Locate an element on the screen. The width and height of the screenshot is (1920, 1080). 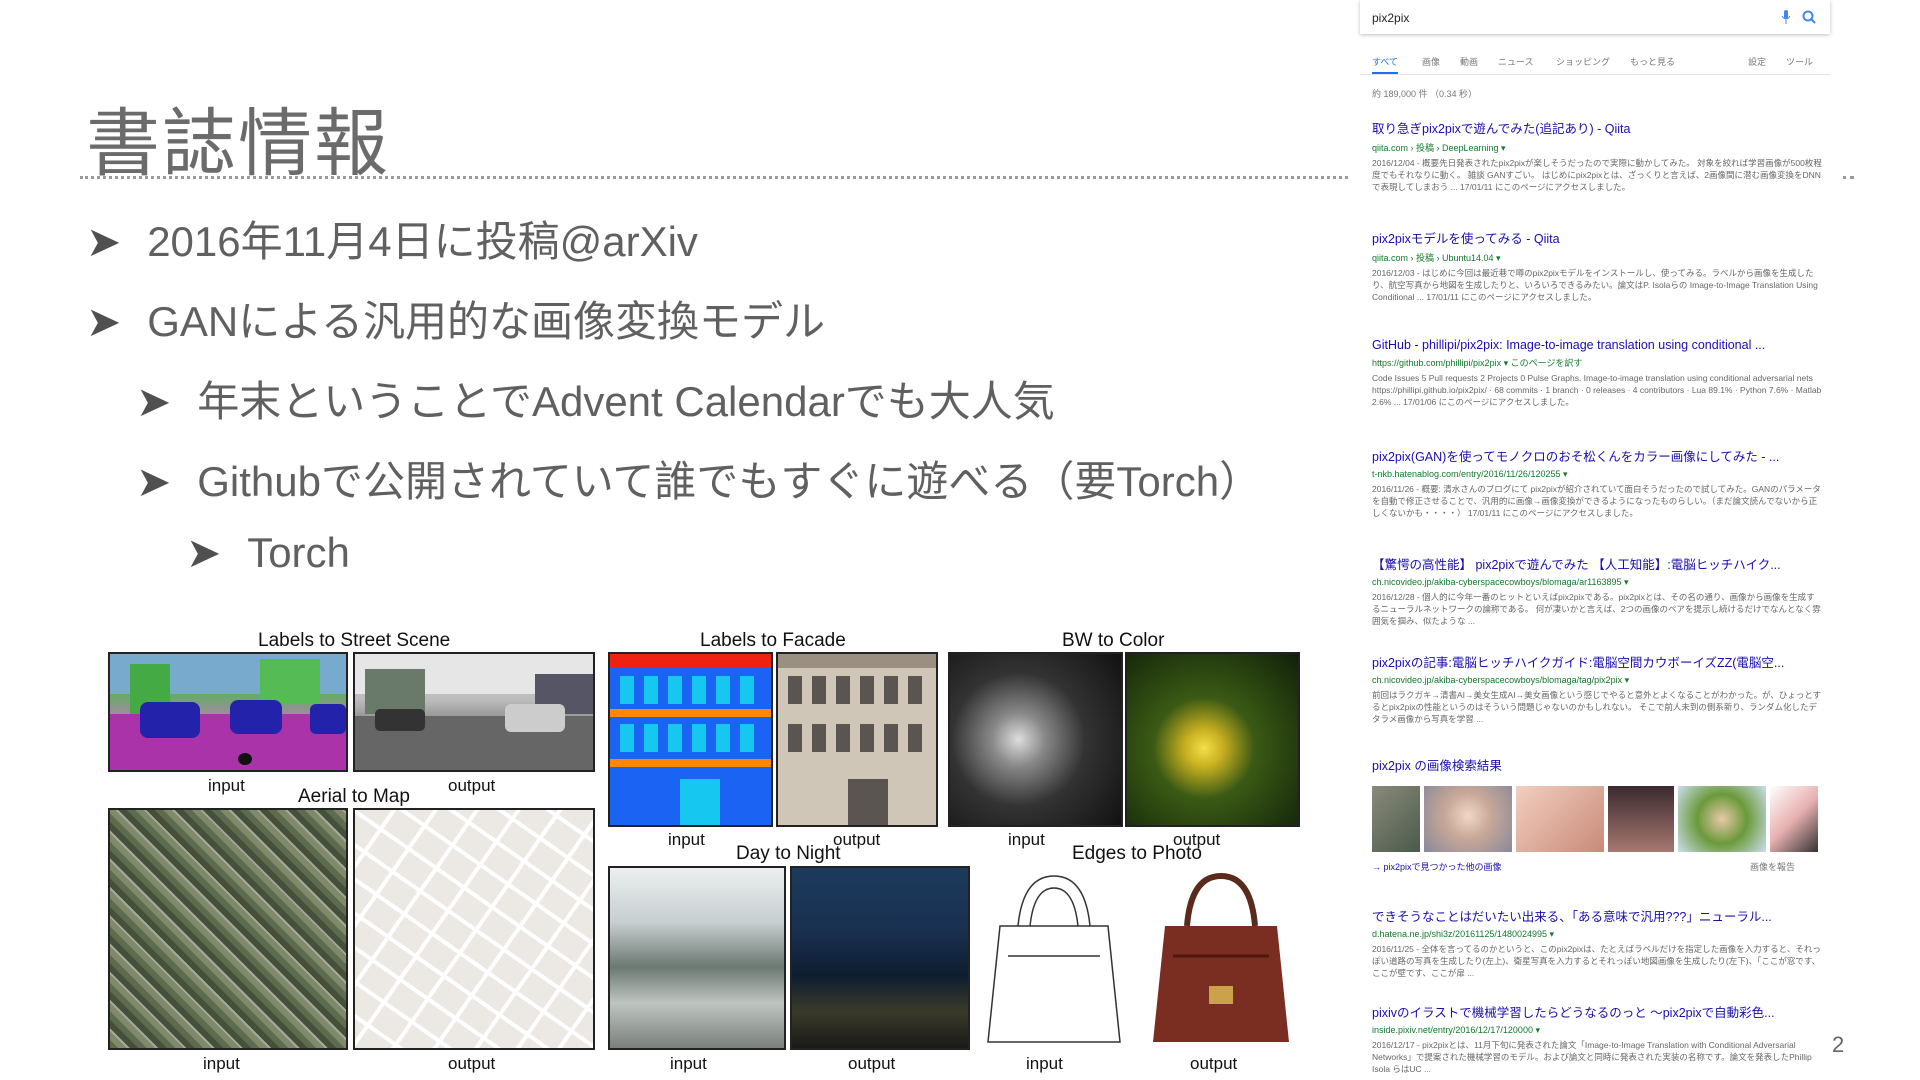
caption-edges-photo: Edges to Photo is located at coordinates (1137, 853).